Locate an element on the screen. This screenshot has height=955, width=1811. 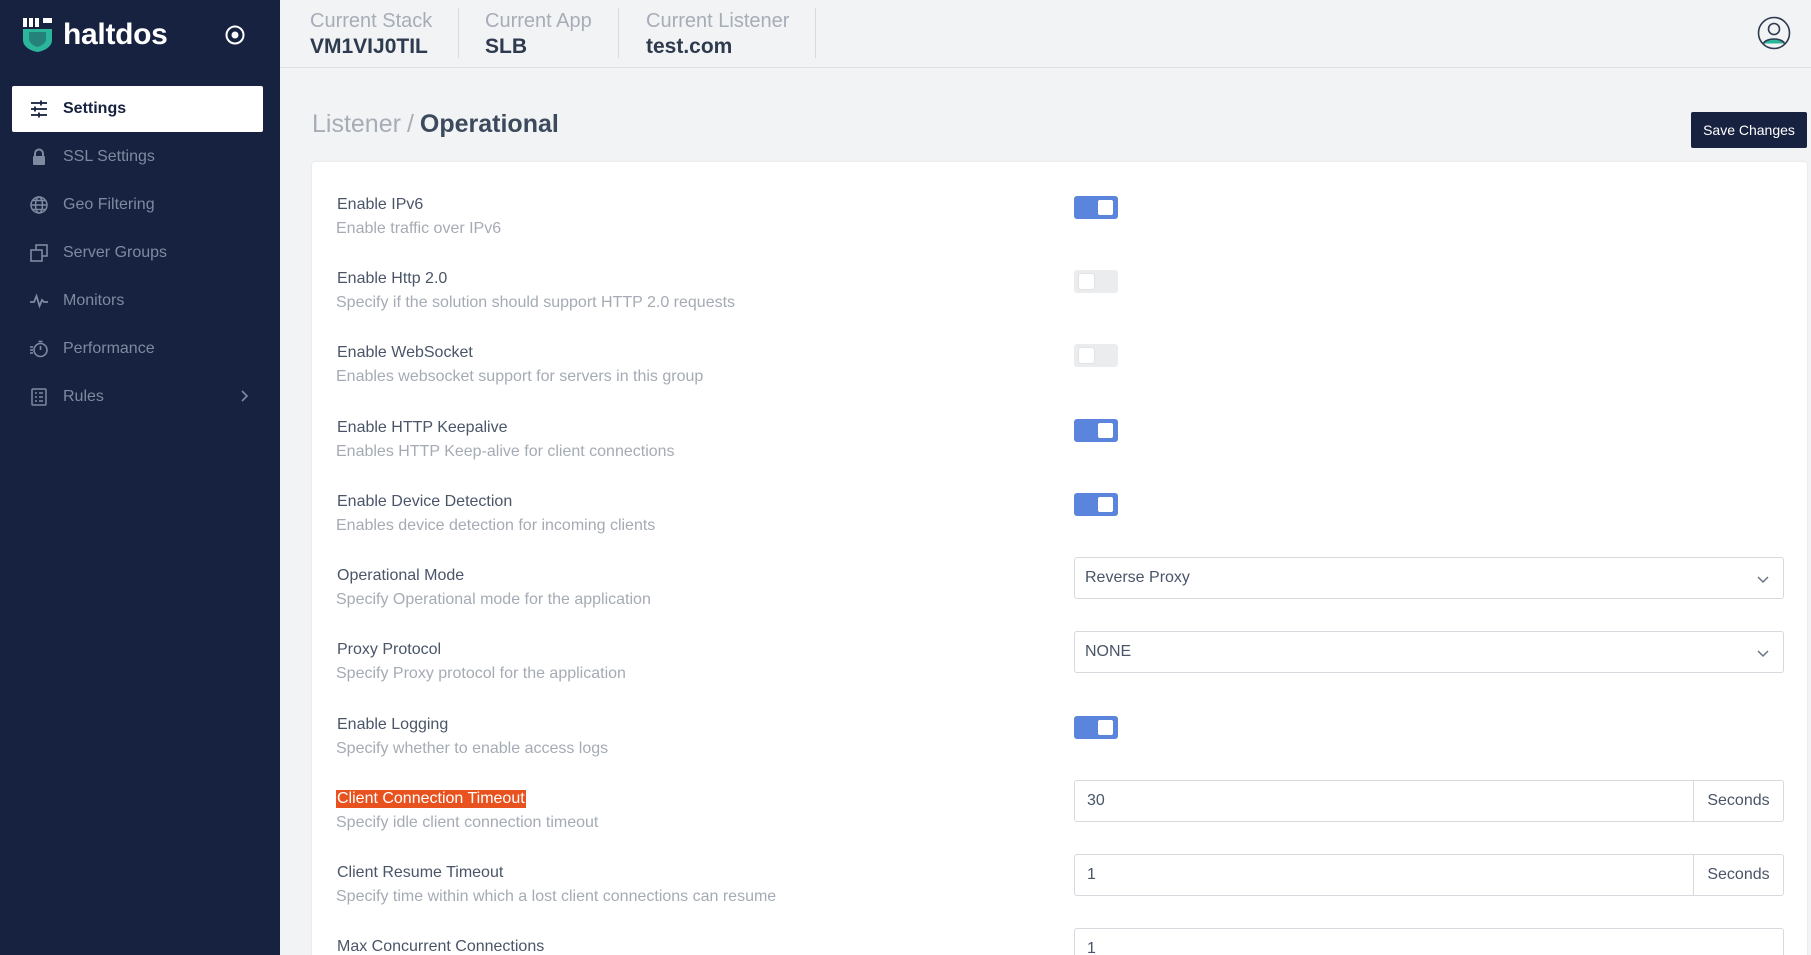
unit-addon: Seconds is located at coordinates (1738, 801).